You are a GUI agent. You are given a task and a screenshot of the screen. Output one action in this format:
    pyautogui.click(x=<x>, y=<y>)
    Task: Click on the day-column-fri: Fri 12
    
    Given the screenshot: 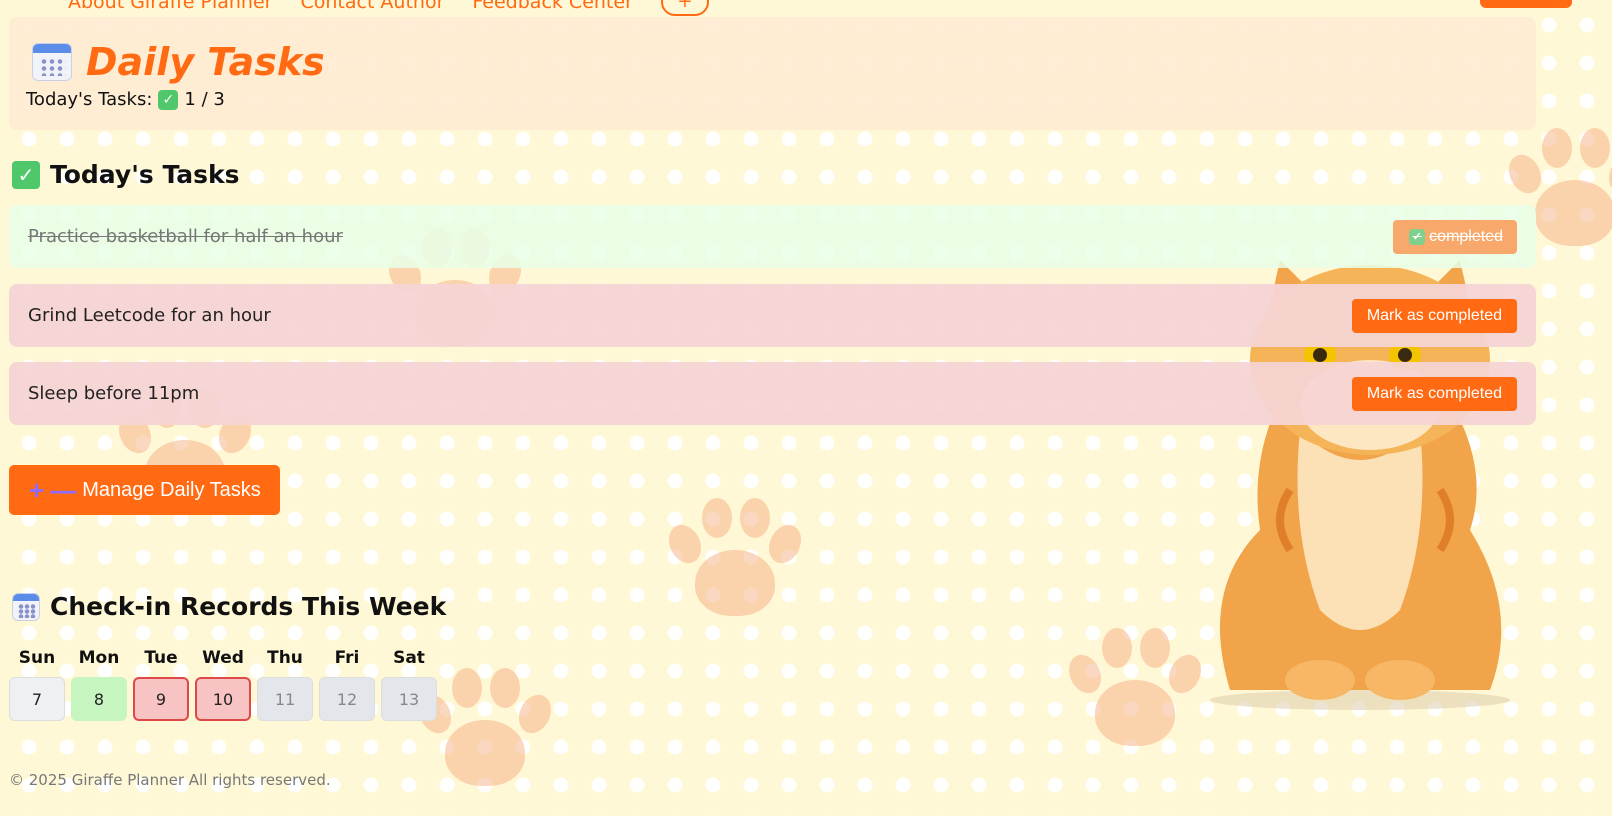 What is the action you would take?
    pyautogui.click(x=347, y=684)
    